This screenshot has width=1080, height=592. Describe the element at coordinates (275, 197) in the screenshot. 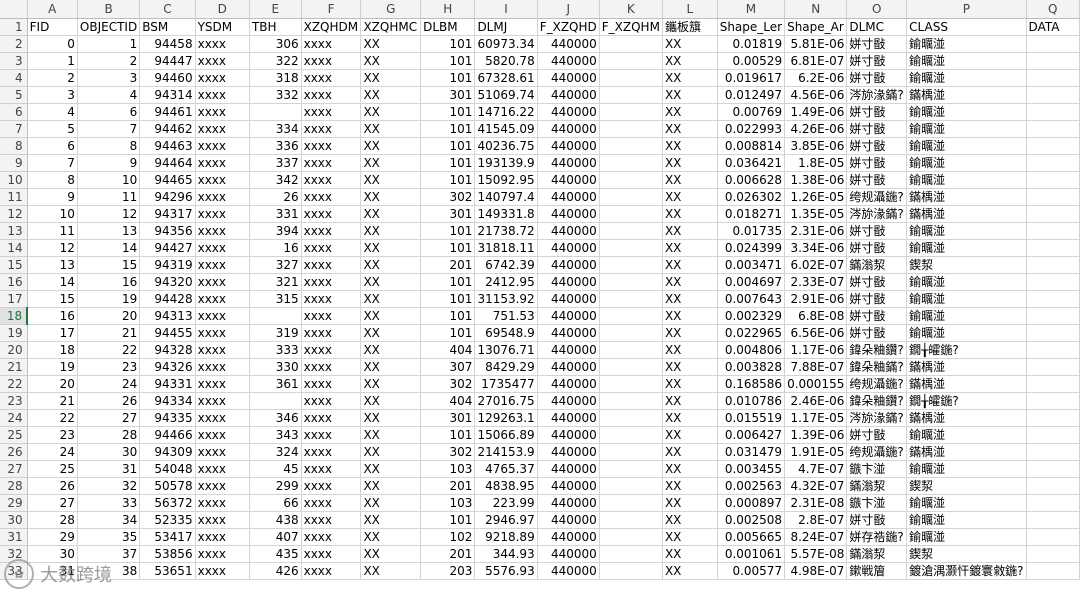

I see `table-cell: 26` at that location.